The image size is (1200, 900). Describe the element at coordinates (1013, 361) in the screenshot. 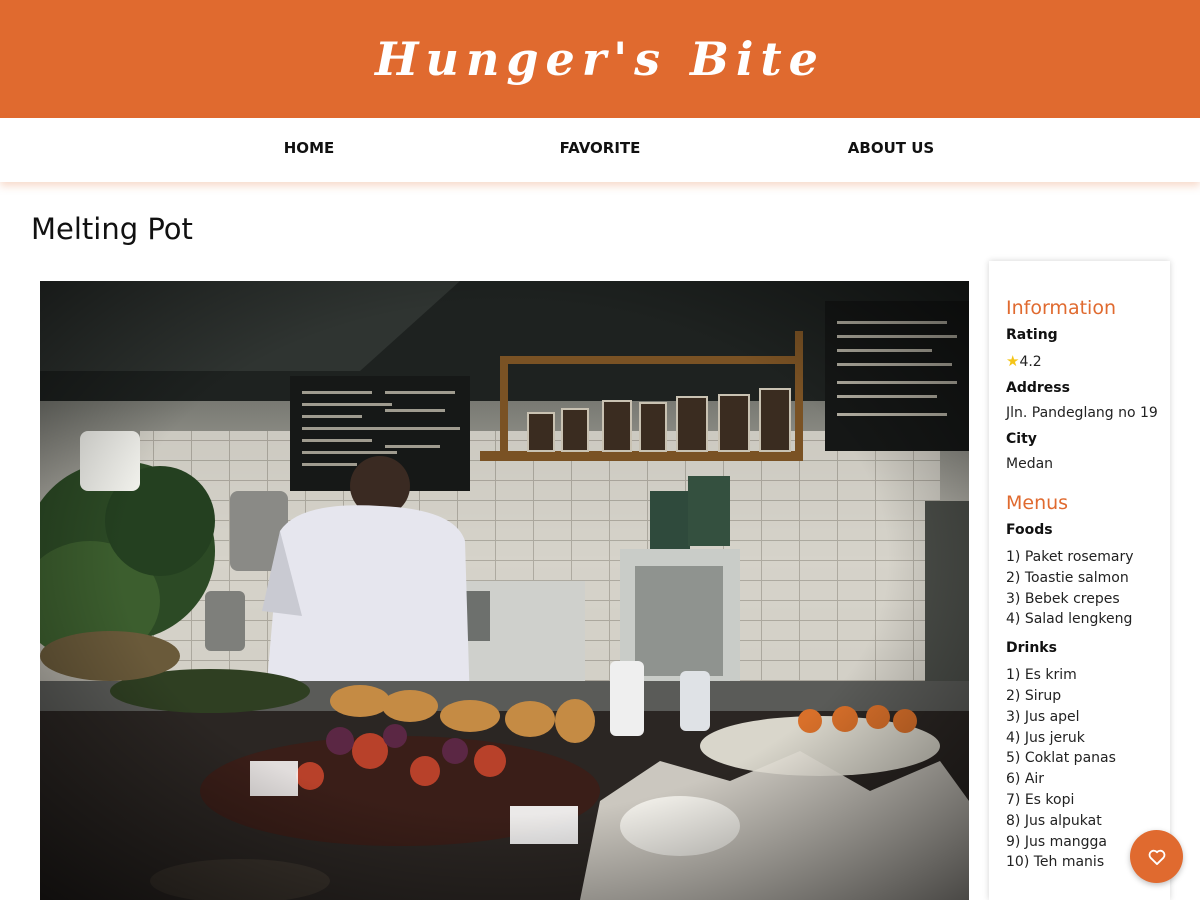

I see `star-icon: ★` at that location.